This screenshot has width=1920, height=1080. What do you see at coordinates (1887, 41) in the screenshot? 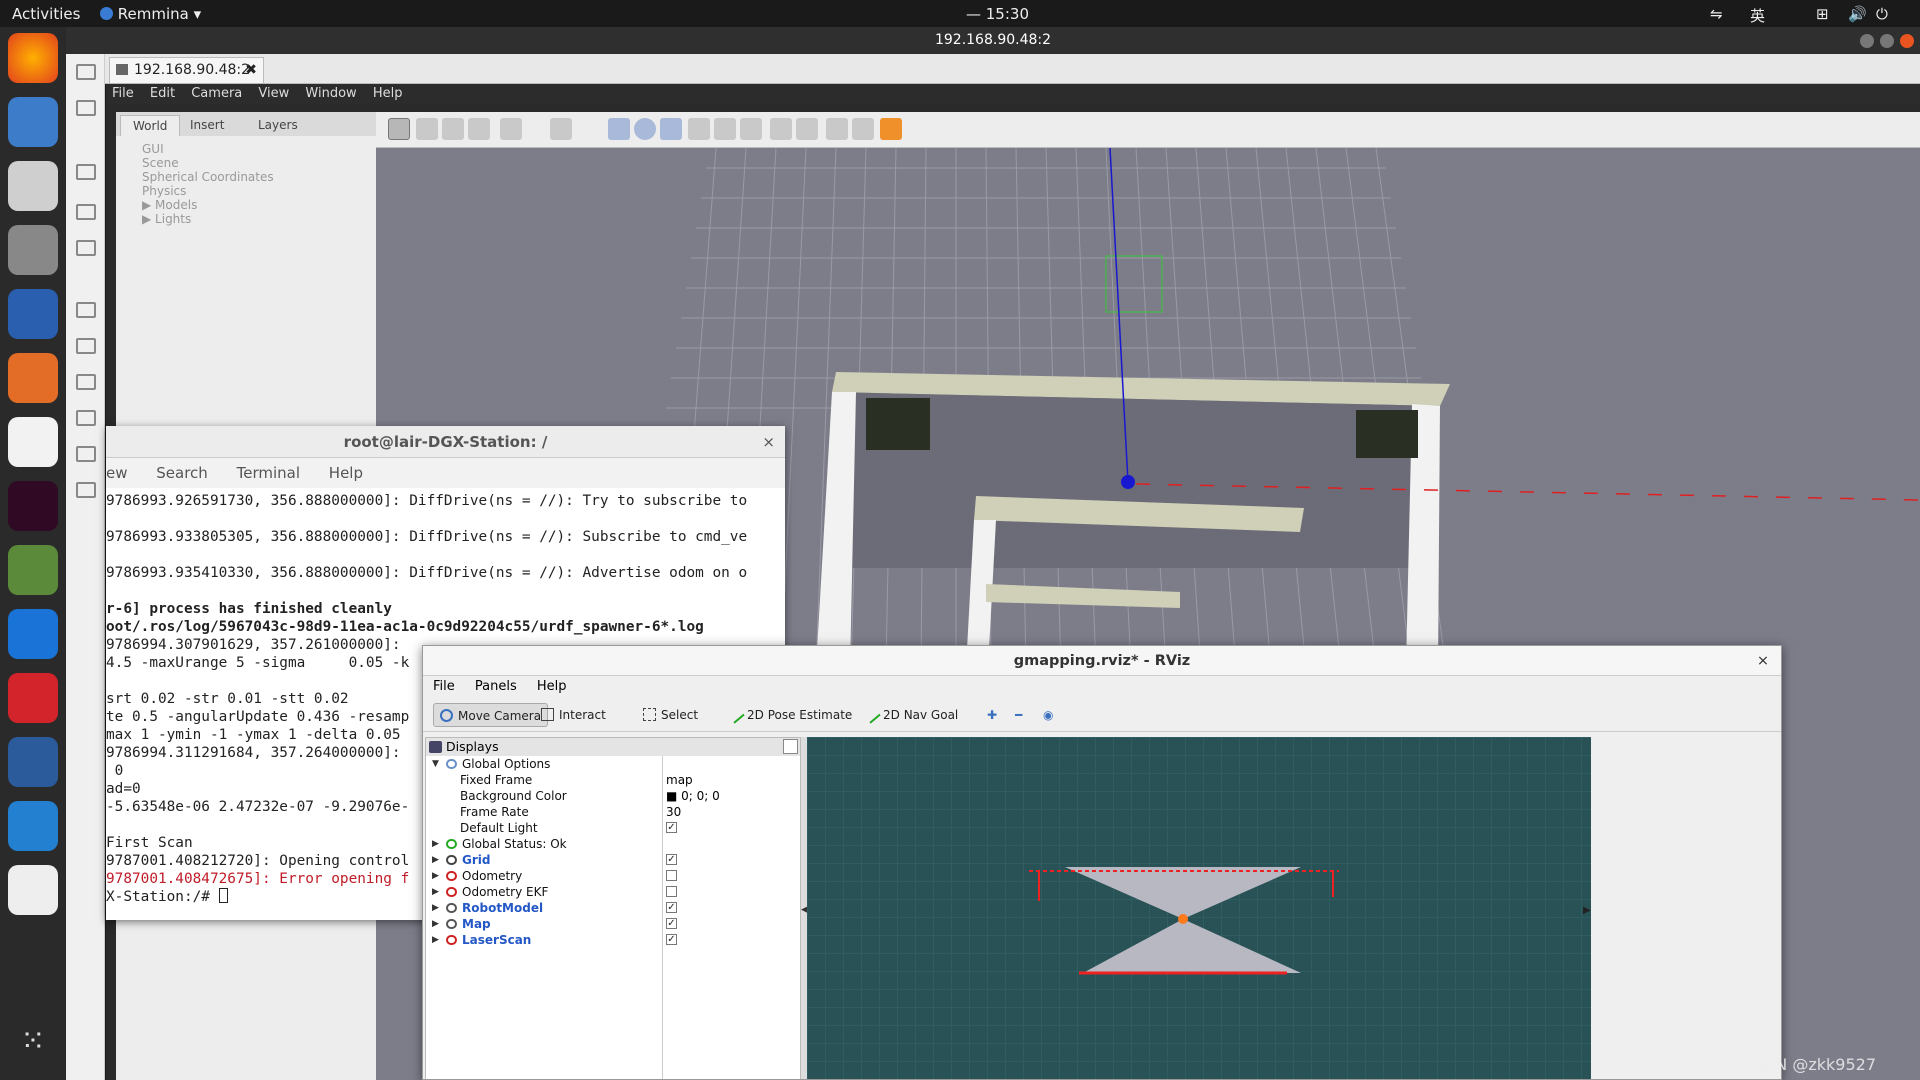
I see `maximize-button` at bounding box center [1887, 41].